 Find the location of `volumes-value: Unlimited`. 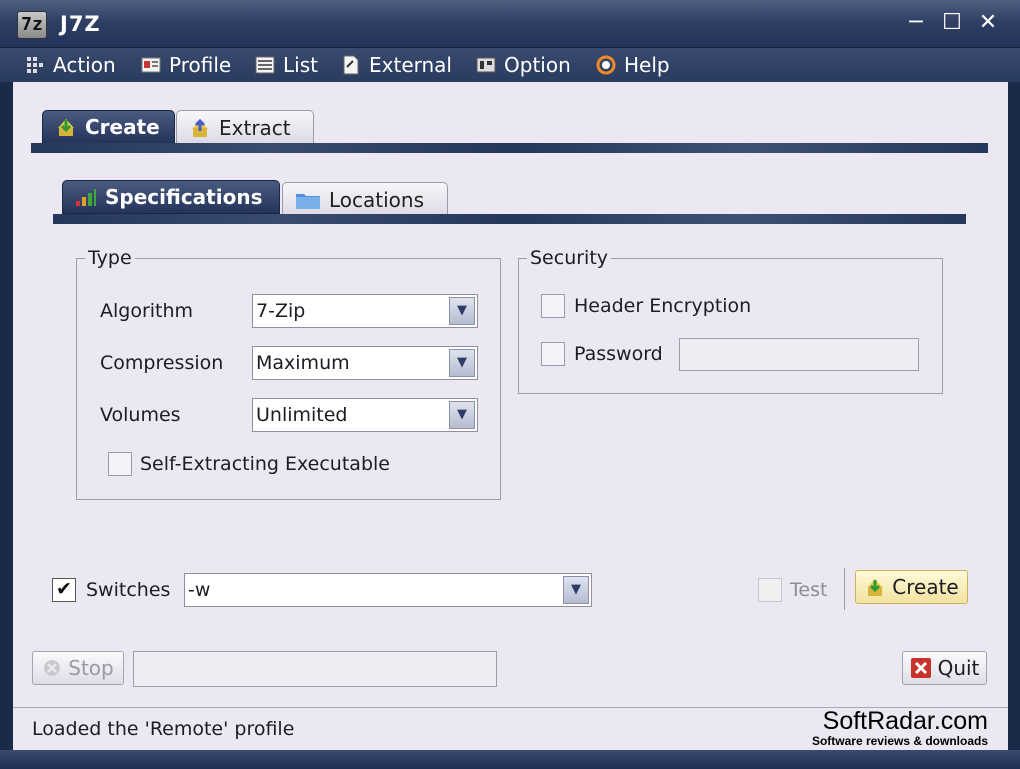

volumes-value: Unlimited is located at coordinates (302, 415).